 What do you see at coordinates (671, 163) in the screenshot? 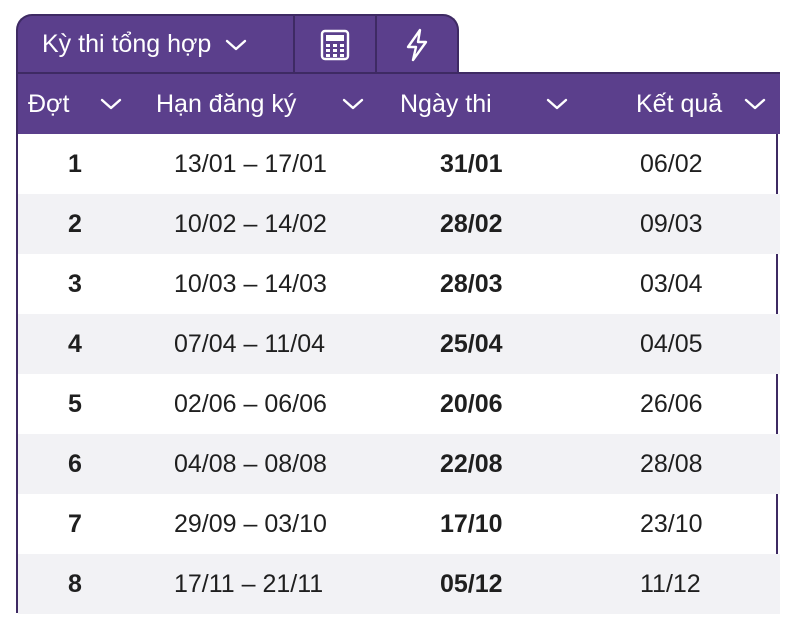
I see `result-cell: 06/02` at bounding box center [671, 163].